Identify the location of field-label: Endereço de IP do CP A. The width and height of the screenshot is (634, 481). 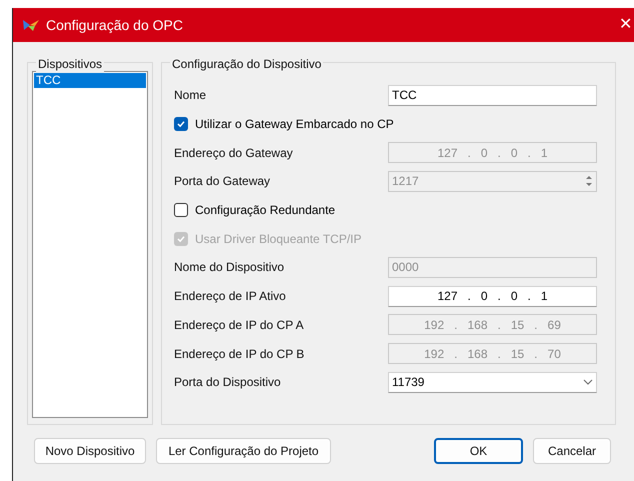
(239, 325).